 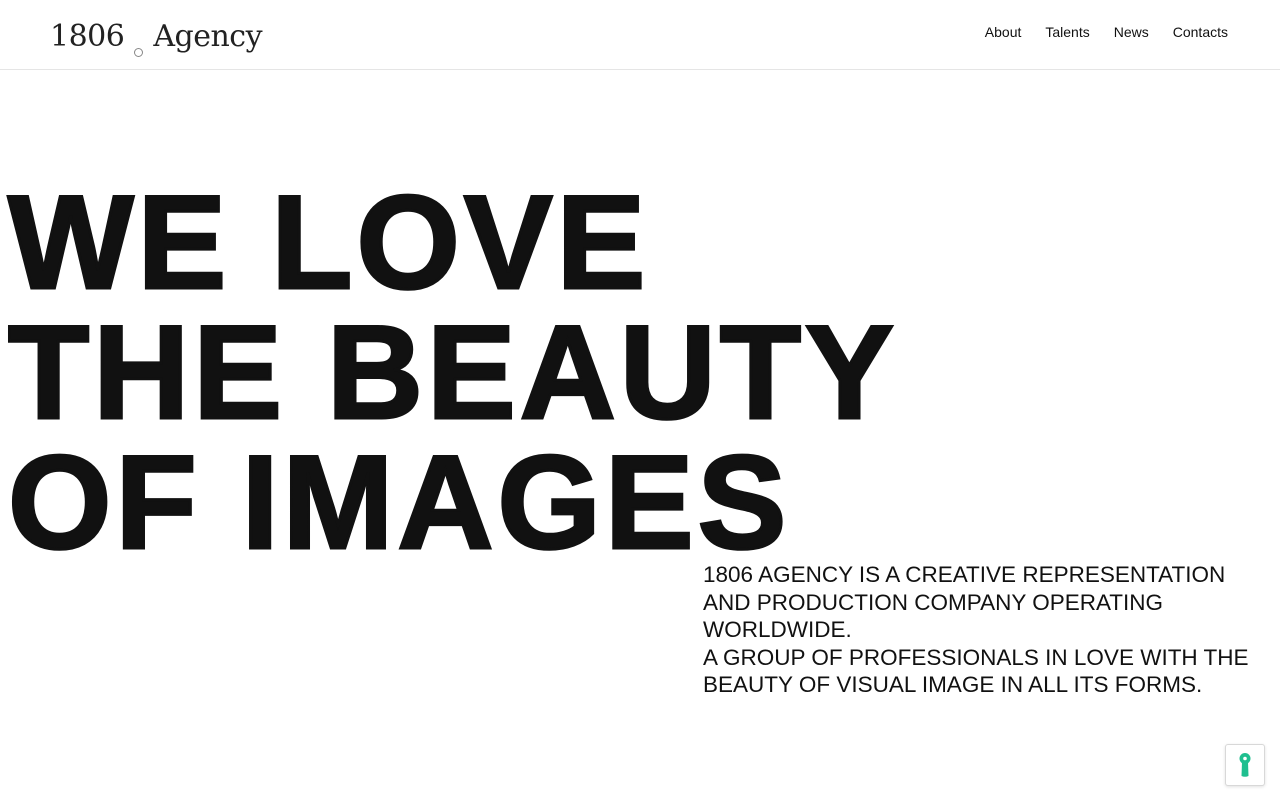 I want to click on hero-line-2: THE BEAUTY, so click(x=452, y=373).